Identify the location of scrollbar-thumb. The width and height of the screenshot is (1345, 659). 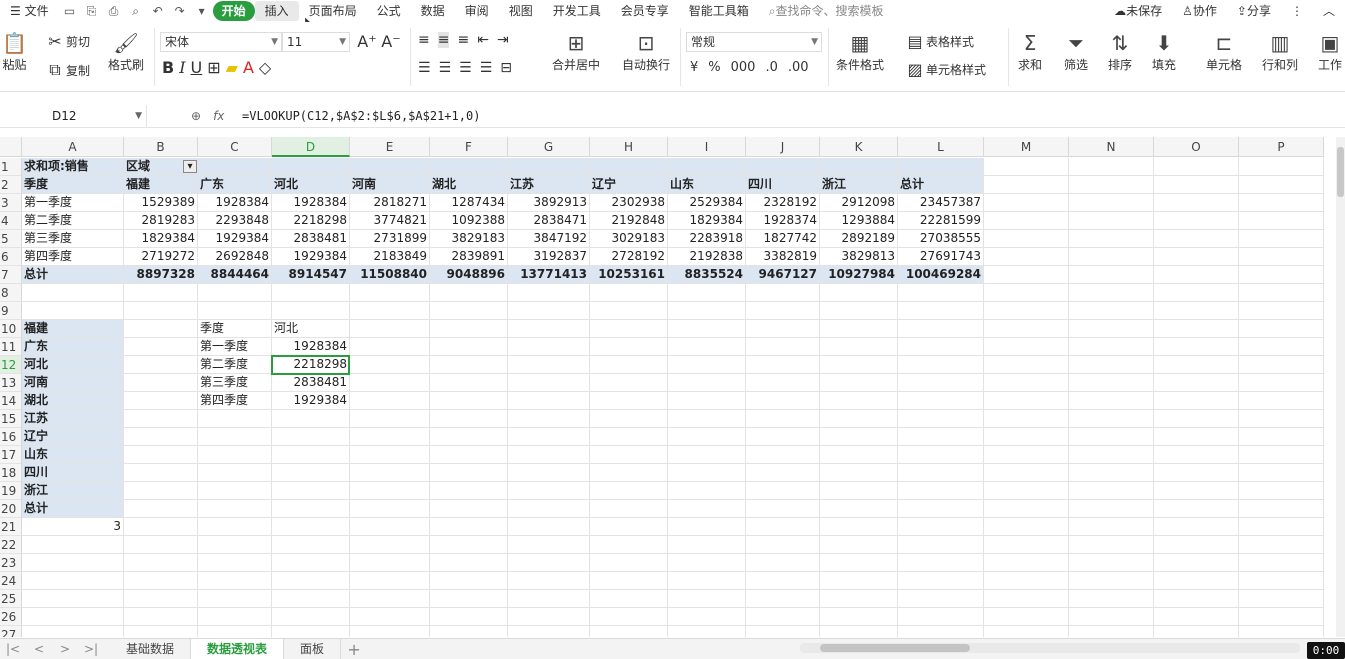
(895, 648).